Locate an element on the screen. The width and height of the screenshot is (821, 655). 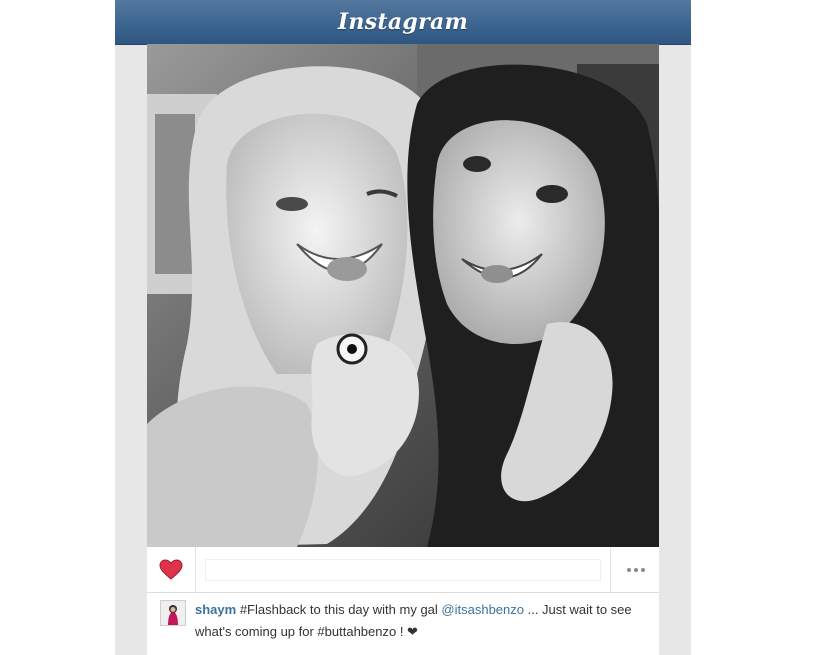
avatar-image is located at coordinates (173, 613).